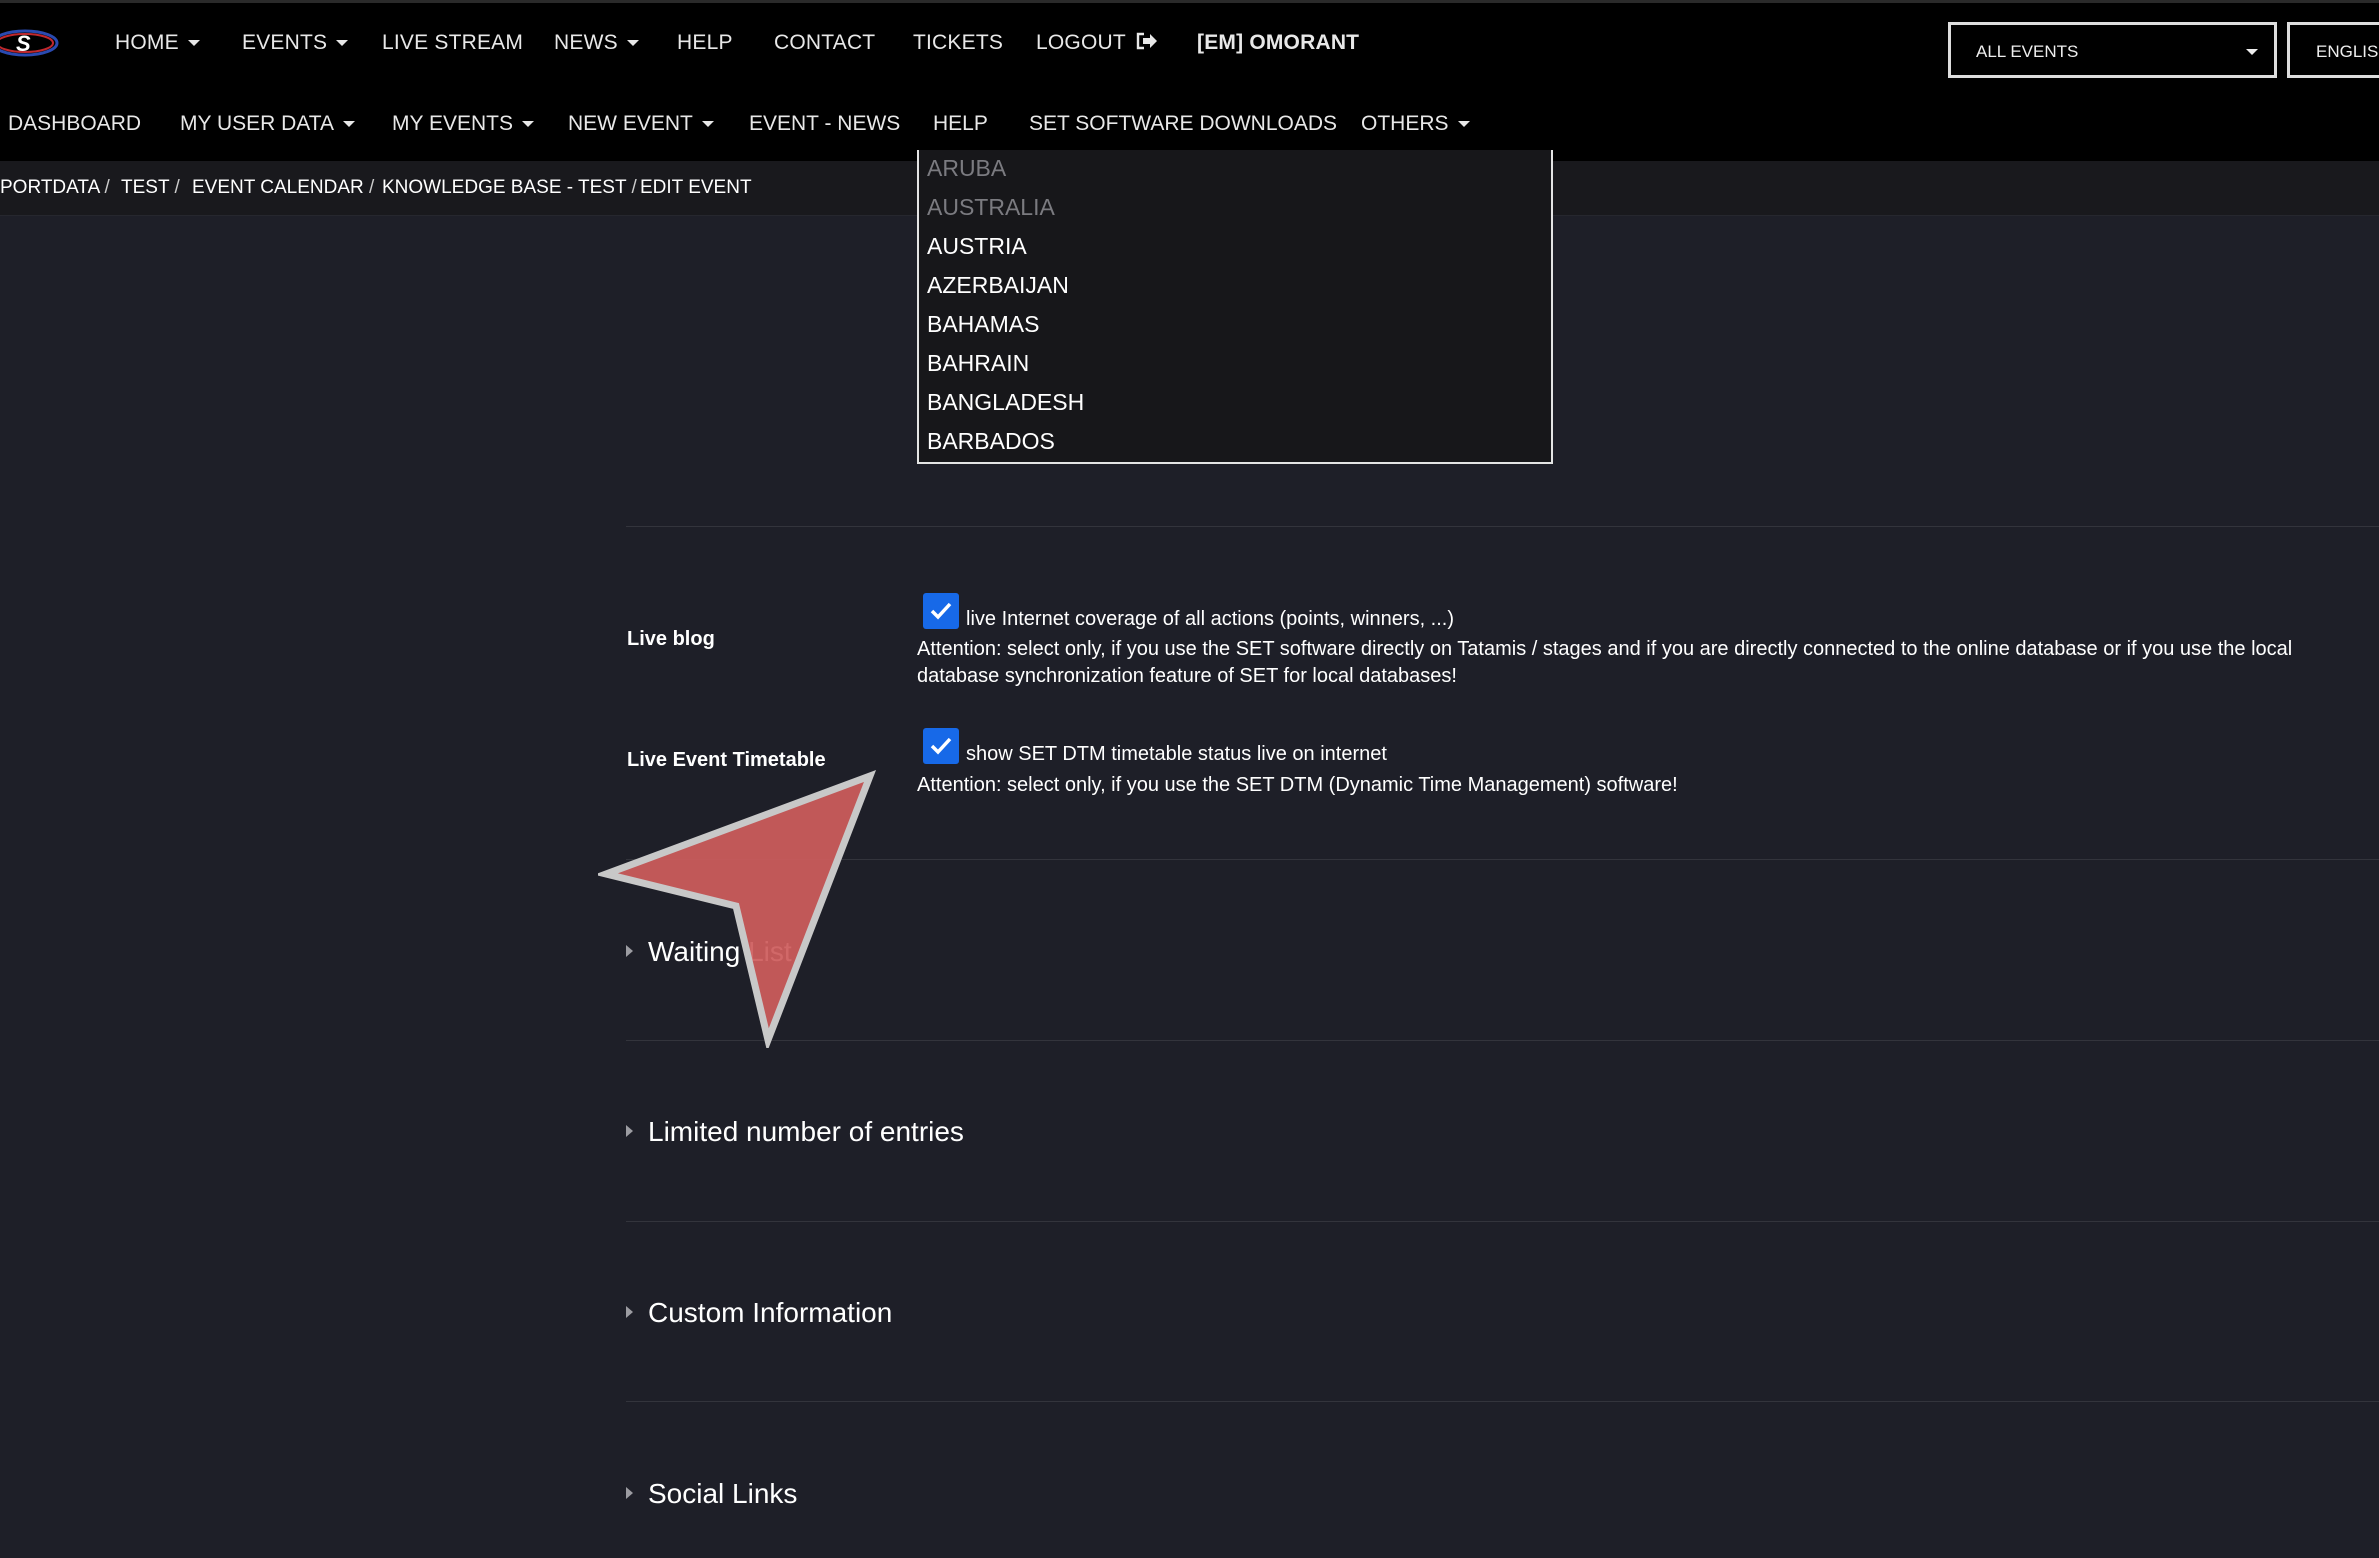  I want to click on subnav-help: HELP, so click(960, 124).